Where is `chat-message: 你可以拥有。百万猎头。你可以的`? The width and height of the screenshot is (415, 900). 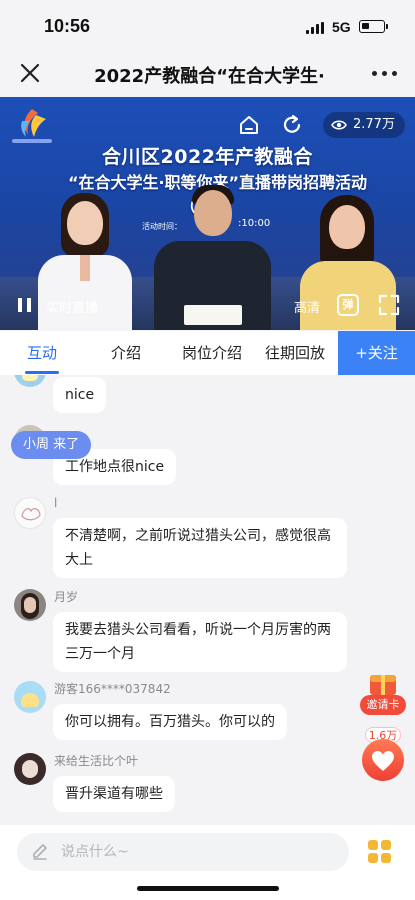 chat-message: 你可以拥有。百万猎头。你可以的 is located at coordinates (170, 722).